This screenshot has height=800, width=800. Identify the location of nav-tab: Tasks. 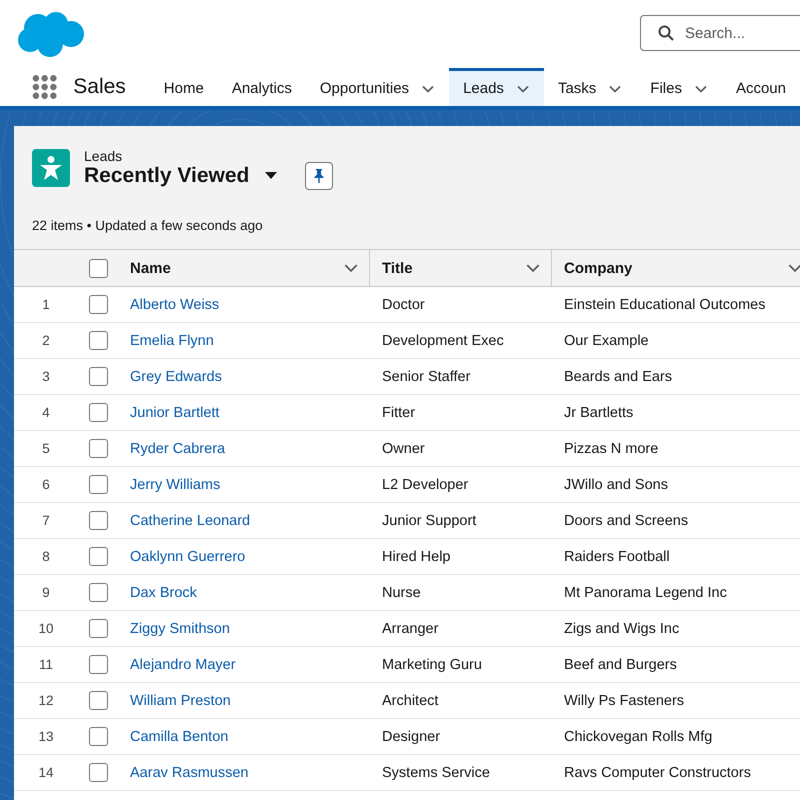
(590, 87).